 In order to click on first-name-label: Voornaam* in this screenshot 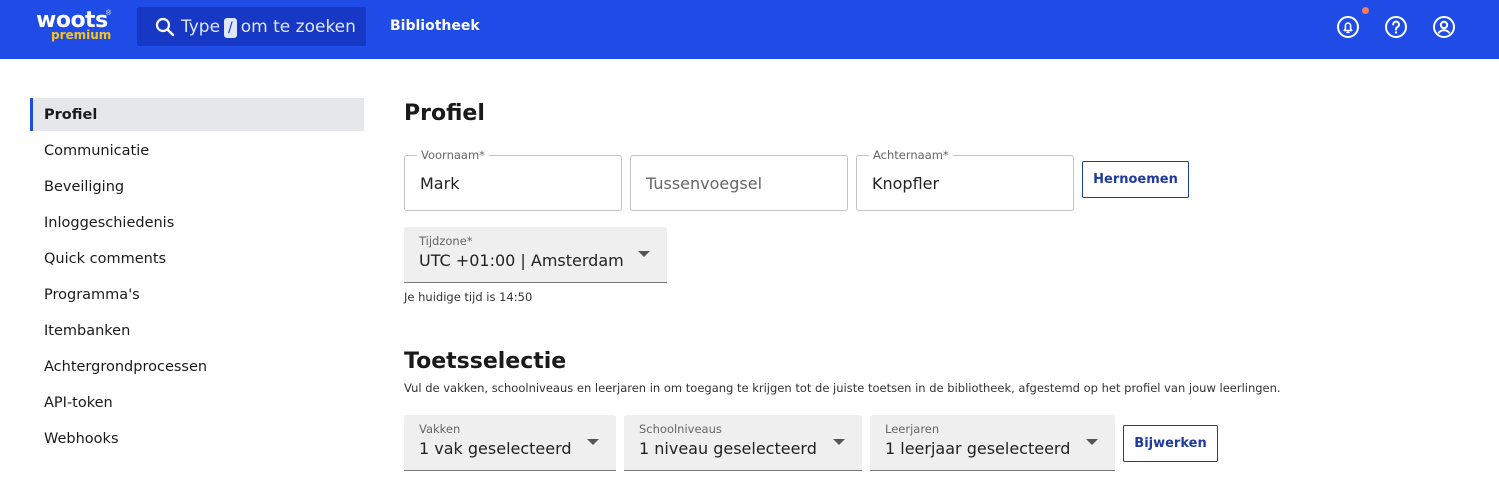, I will do `click(453, 155)`.